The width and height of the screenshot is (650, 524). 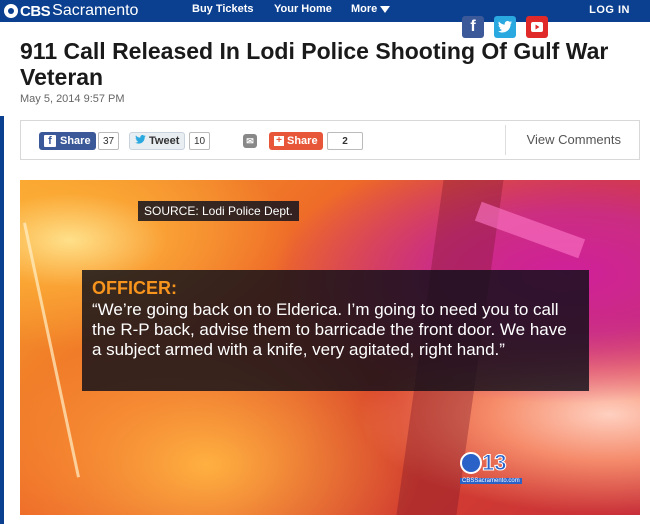 What do you see at coordinates (35, 11) in the screenshot?
I see `logo-cbs-text: CBS` at bounding box center [35, 11].